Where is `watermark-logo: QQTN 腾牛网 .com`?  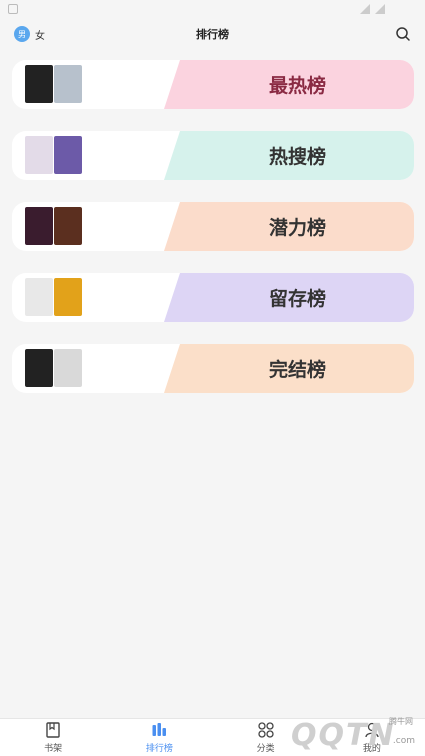
watermark-logo: QQTN 腾牛网 .com is located at coordinates (344, 734).